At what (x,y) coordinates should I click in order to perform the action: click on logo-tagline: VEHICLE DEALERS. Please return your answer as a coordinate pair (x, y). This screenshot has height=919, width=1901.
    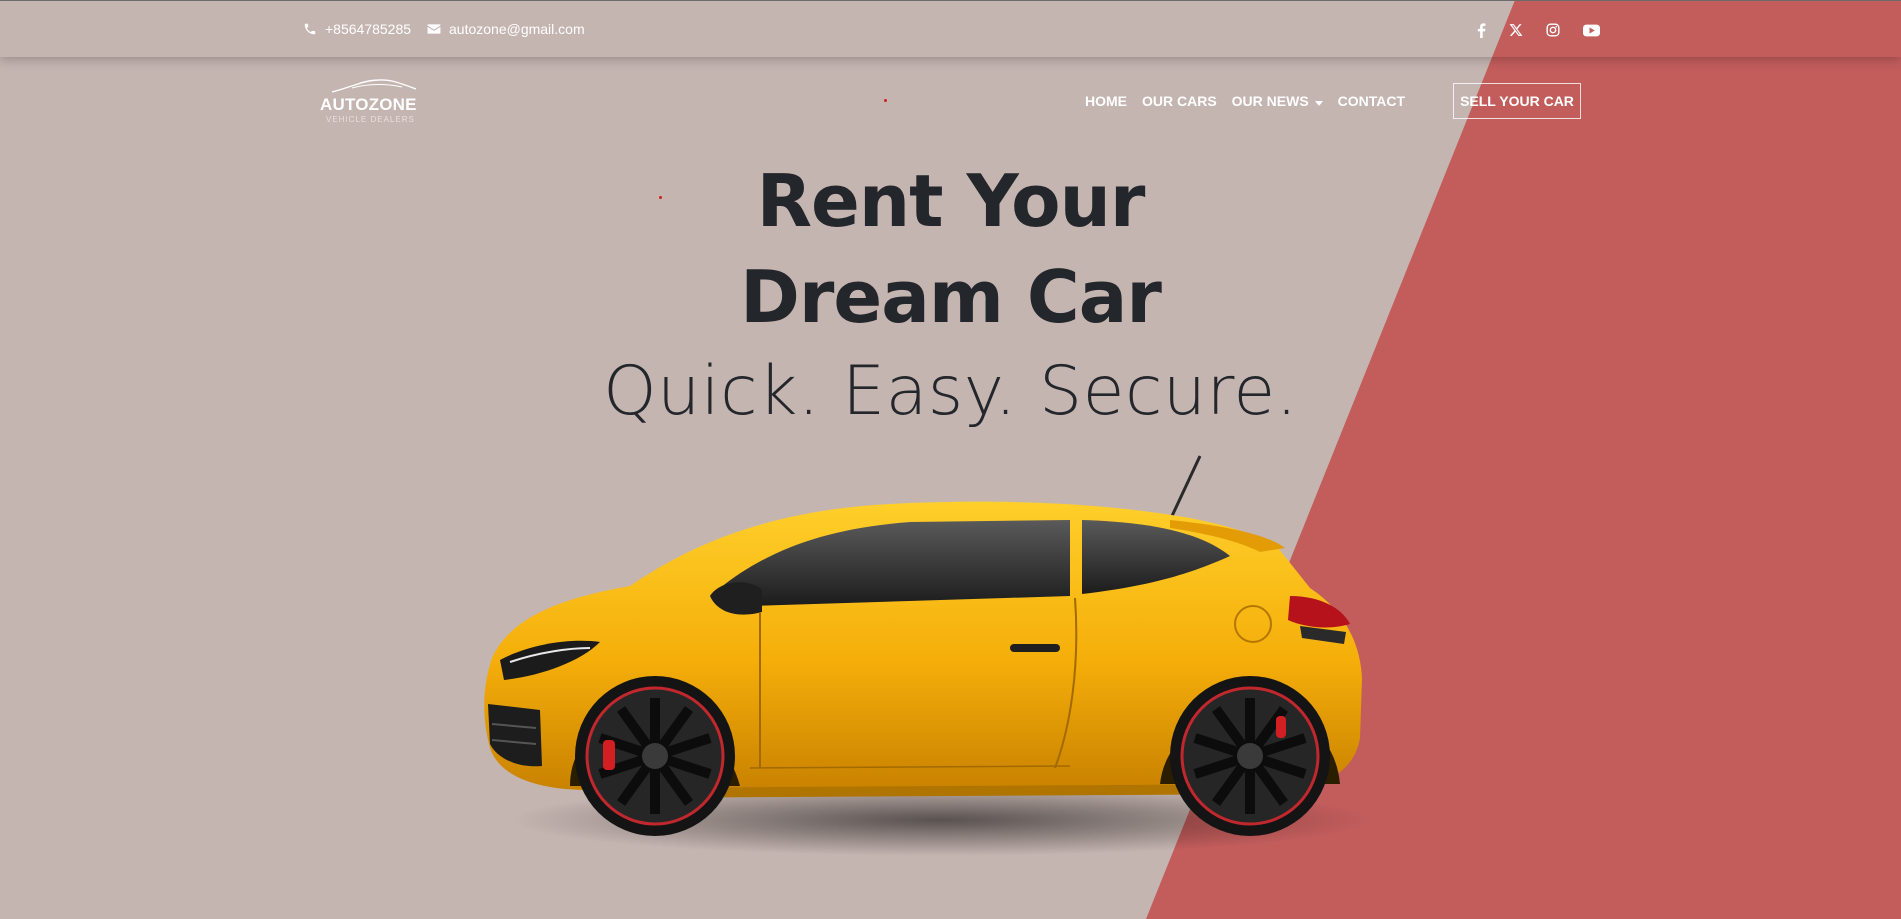
    Looking at the image, I should click on (370, 119).